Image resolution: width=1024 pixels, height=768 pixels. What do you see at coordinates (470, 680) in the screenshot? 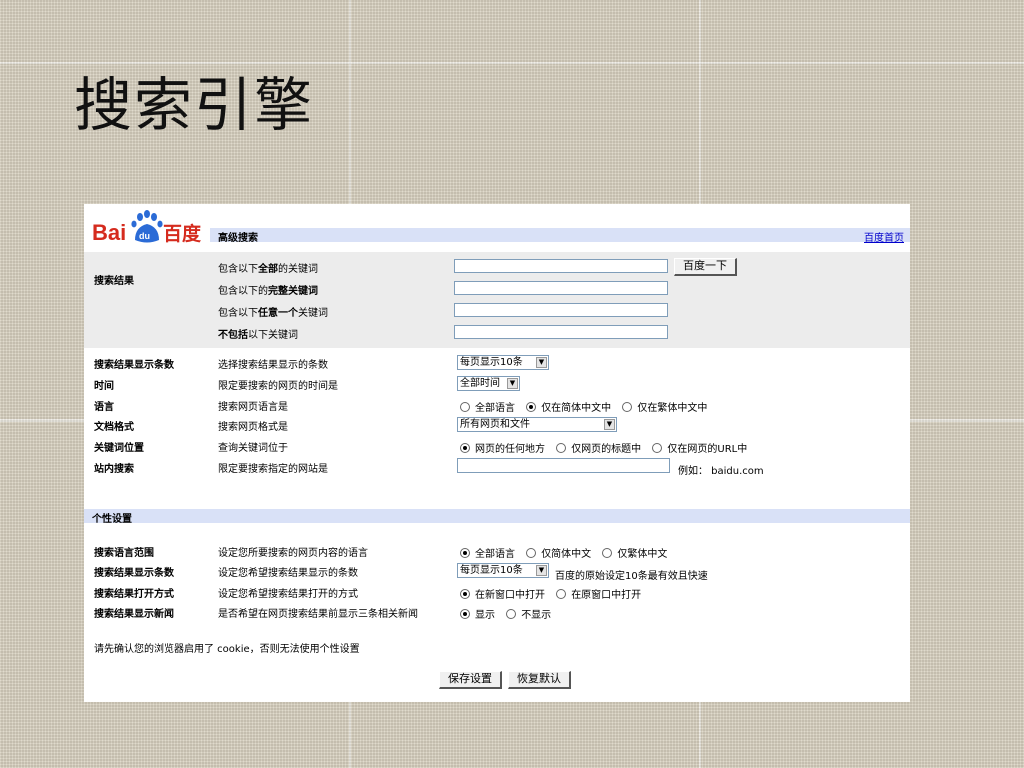
I see `save-settings-button: 保存设置` at bounding box center [470, 680].